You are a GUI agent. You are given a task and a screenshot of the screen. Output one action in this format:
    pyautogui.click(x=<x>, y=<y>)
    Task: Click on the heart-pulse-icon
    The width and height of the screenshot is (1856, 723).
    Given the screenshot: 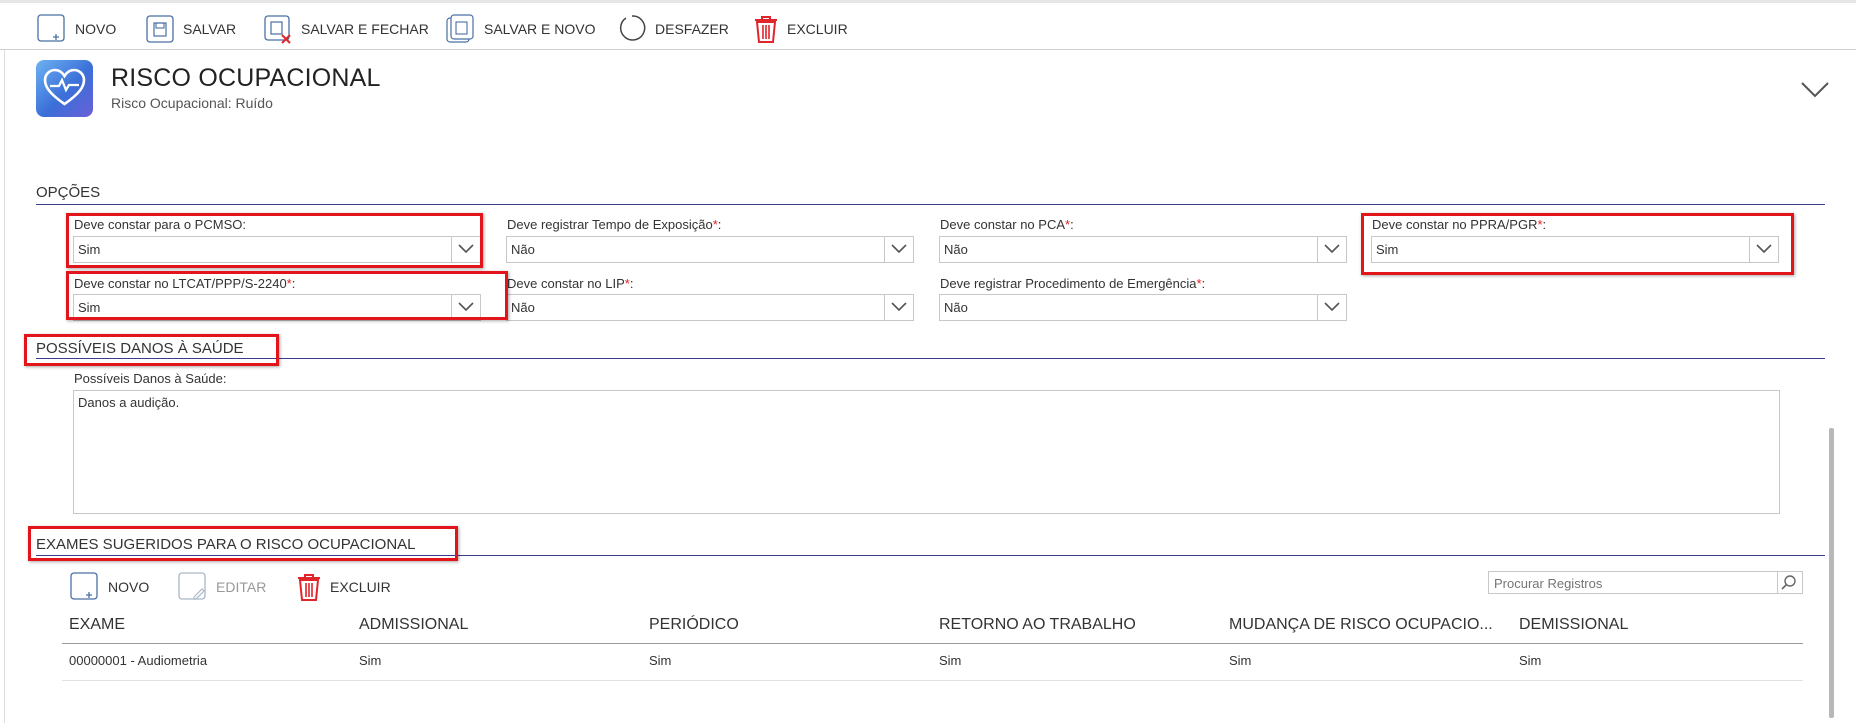 What is the action you would take?
    pyautogui.click(x=64, y=87)
    